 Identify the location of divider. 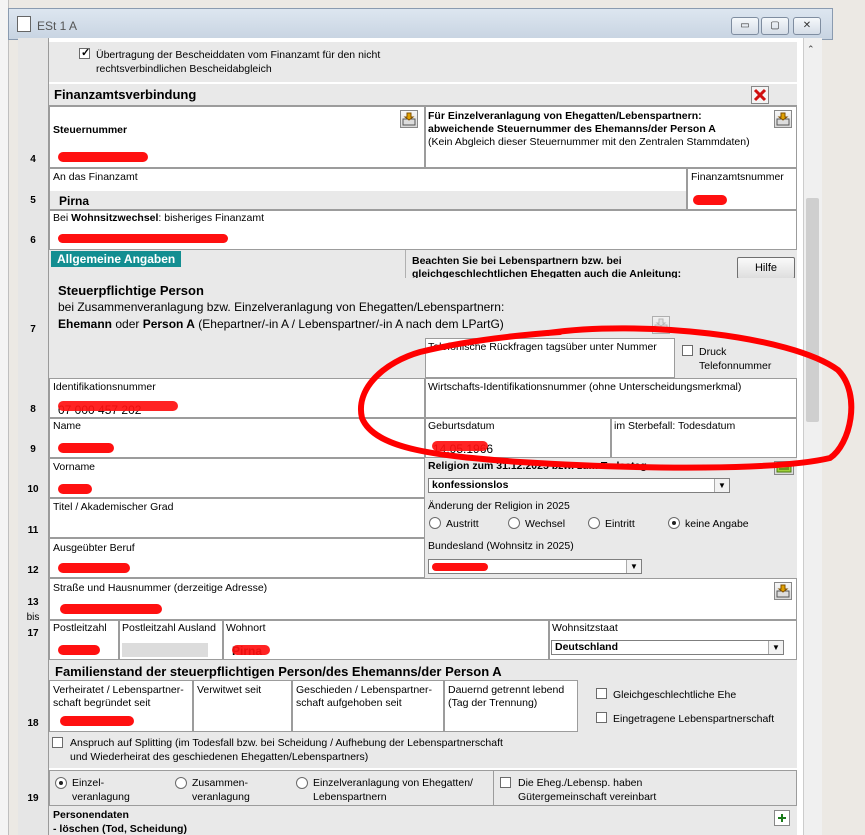
(493, 788).